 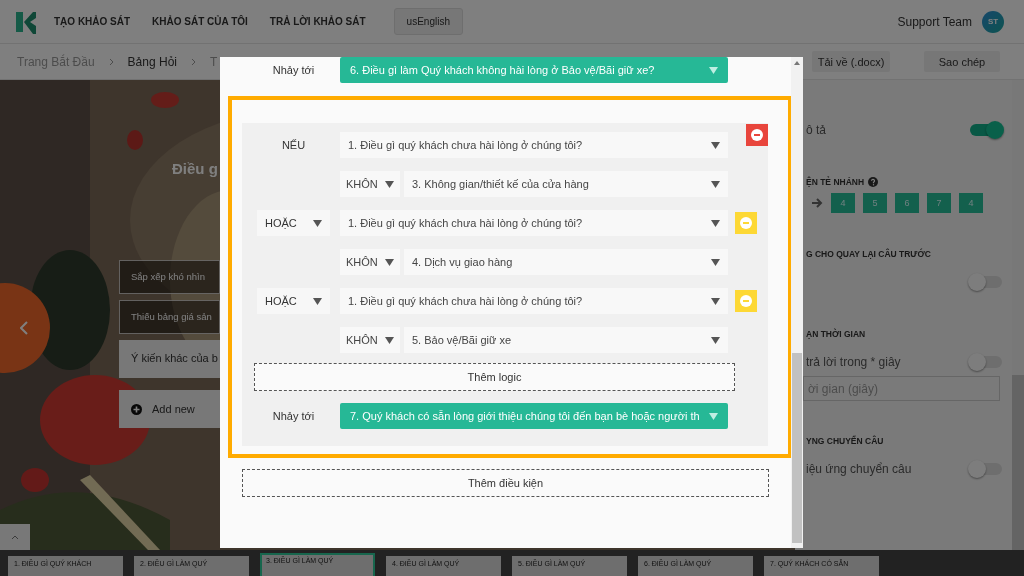 I want to click on answer-select: 3. Không gian/thiết kế của cửa hàng, so click(x=566, y=184).